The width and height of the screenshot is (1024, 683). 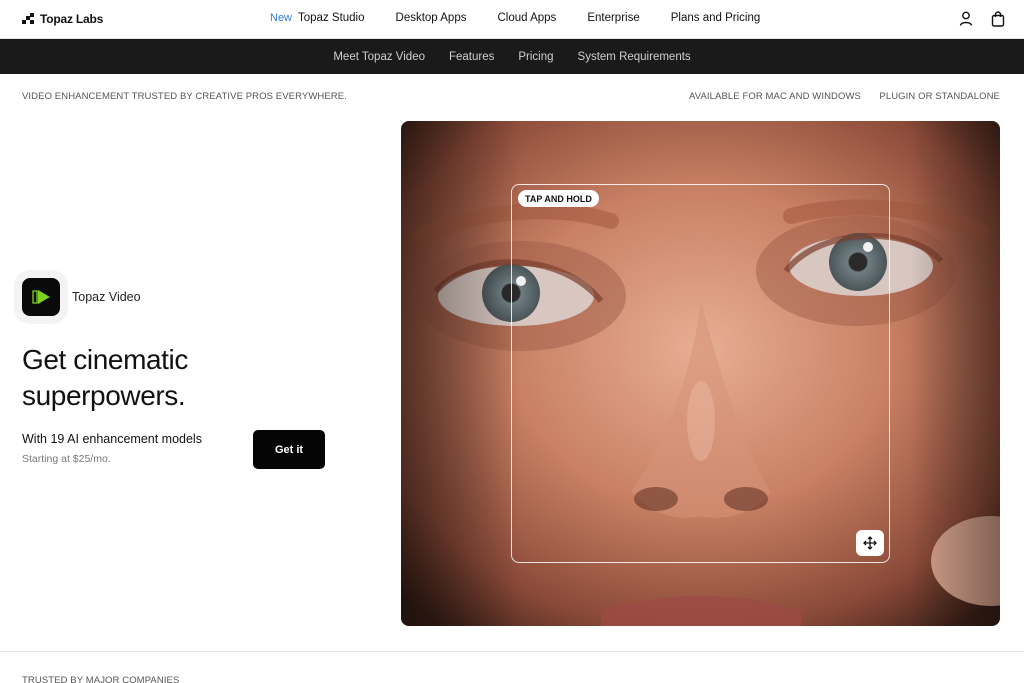 What do you see at coordinates (939, 96) in the screenshot?
I see `plugin-statement: PLUGIN OR STANDALONE` at bounding box center [939, 96].